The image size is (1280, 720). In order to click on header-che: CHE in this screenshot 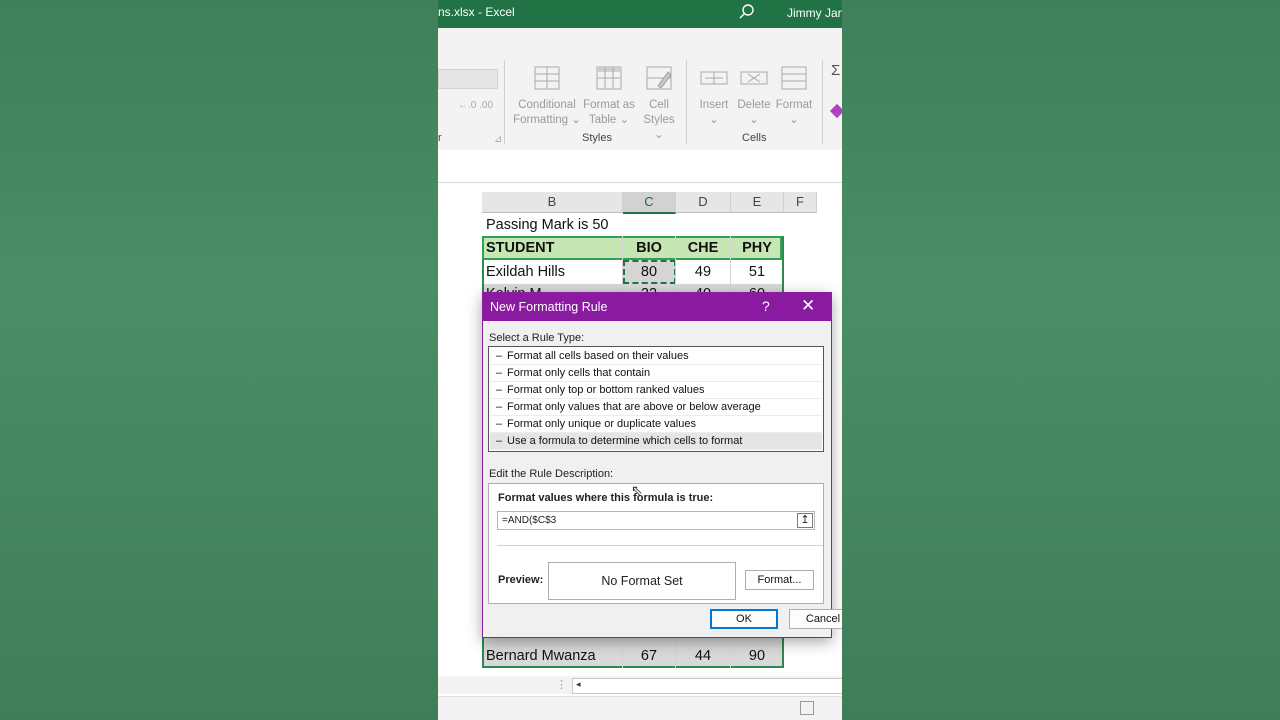, I will do `click(703, 248)`.